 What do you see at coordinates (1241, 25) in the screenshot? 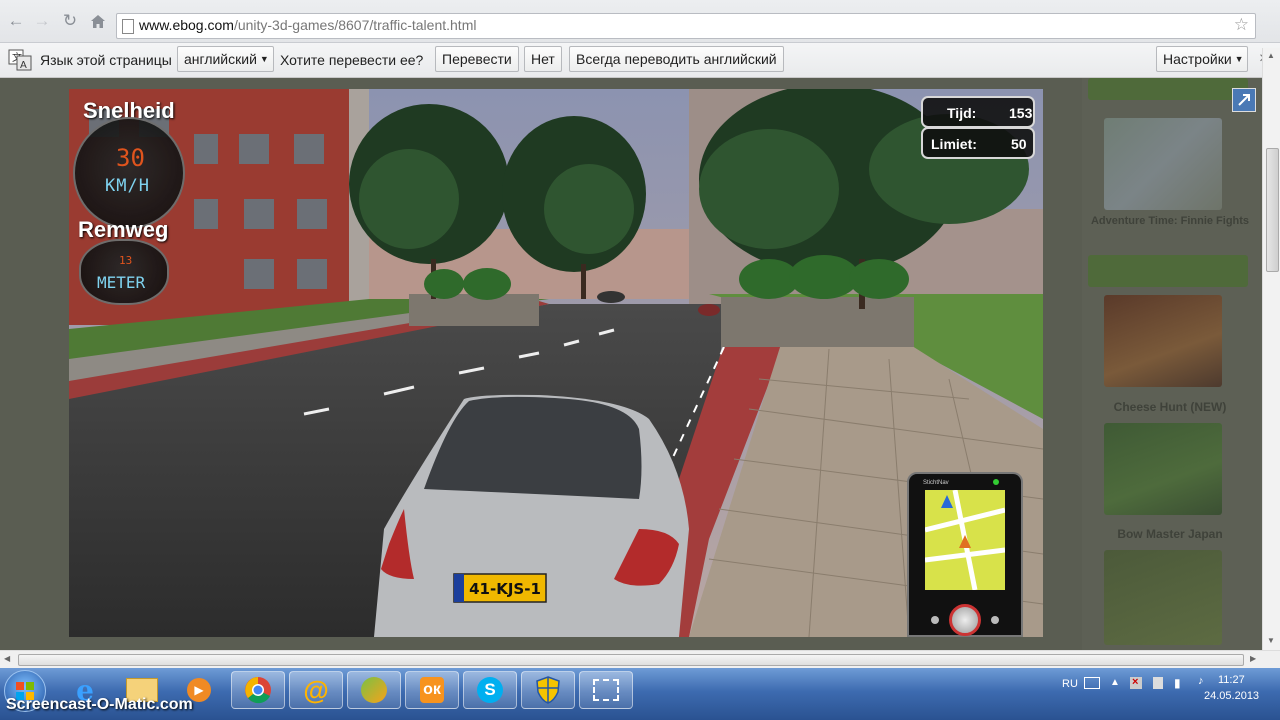
I see `bookmark-star-icon: ☆` at bounding box center [1241, 25].